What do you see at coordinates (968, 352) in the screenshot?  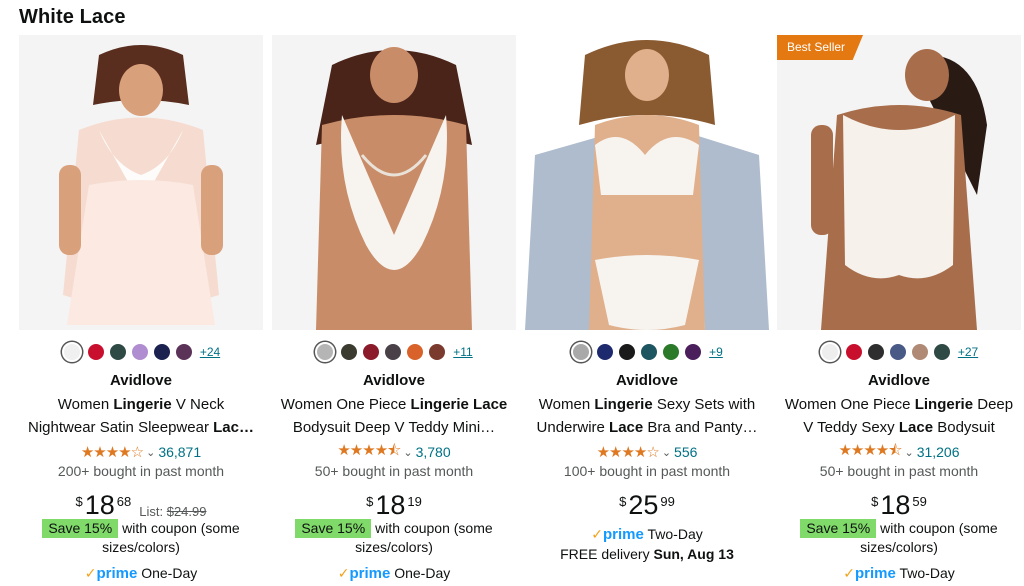 I see `more-colors-link: +27` at bounding box center [968, 352].